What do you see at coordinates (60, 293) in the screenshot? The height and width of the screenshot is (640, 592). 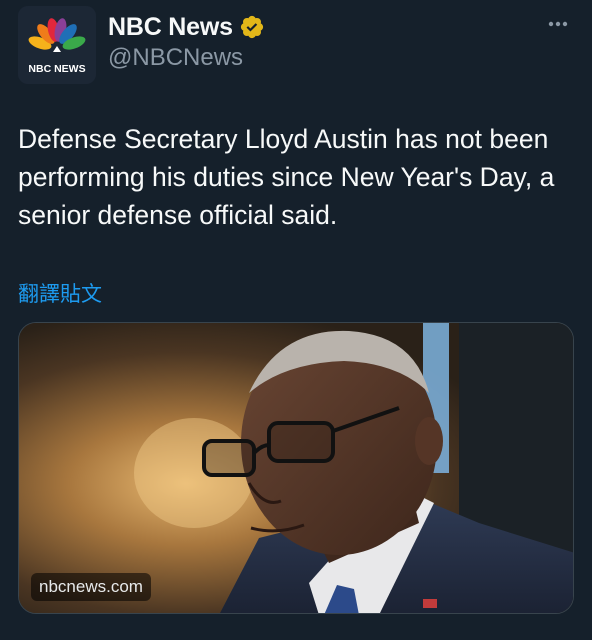 I see `translate-post-link: 翻譯貼文` at bounding box center [60, 293].